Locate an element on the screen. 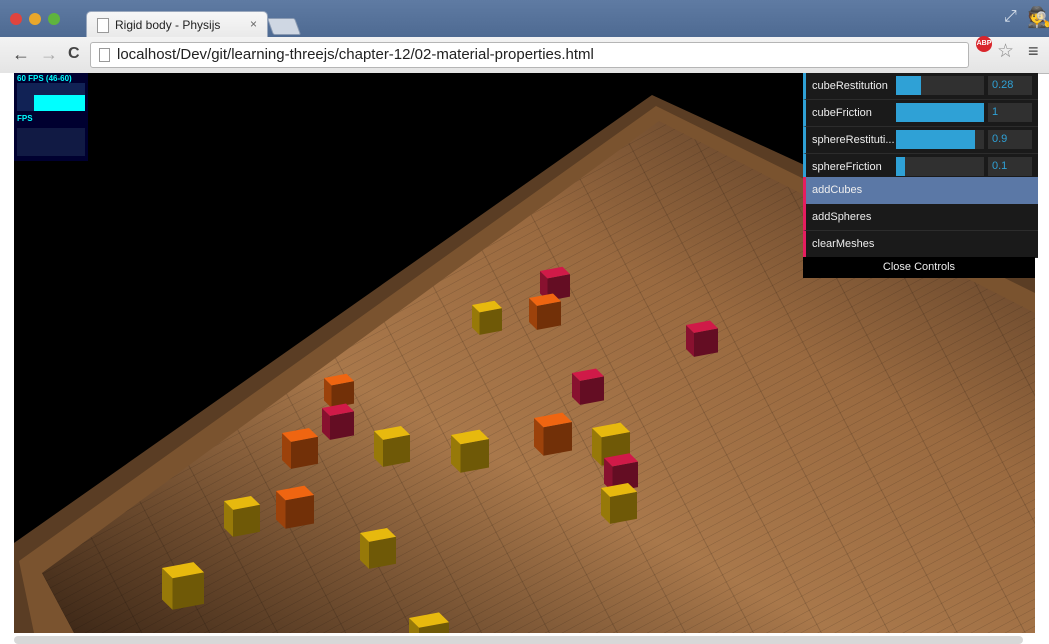 The image size is (1049, 644). stats-mode-label: FPS is located at coordinates (25, 118).